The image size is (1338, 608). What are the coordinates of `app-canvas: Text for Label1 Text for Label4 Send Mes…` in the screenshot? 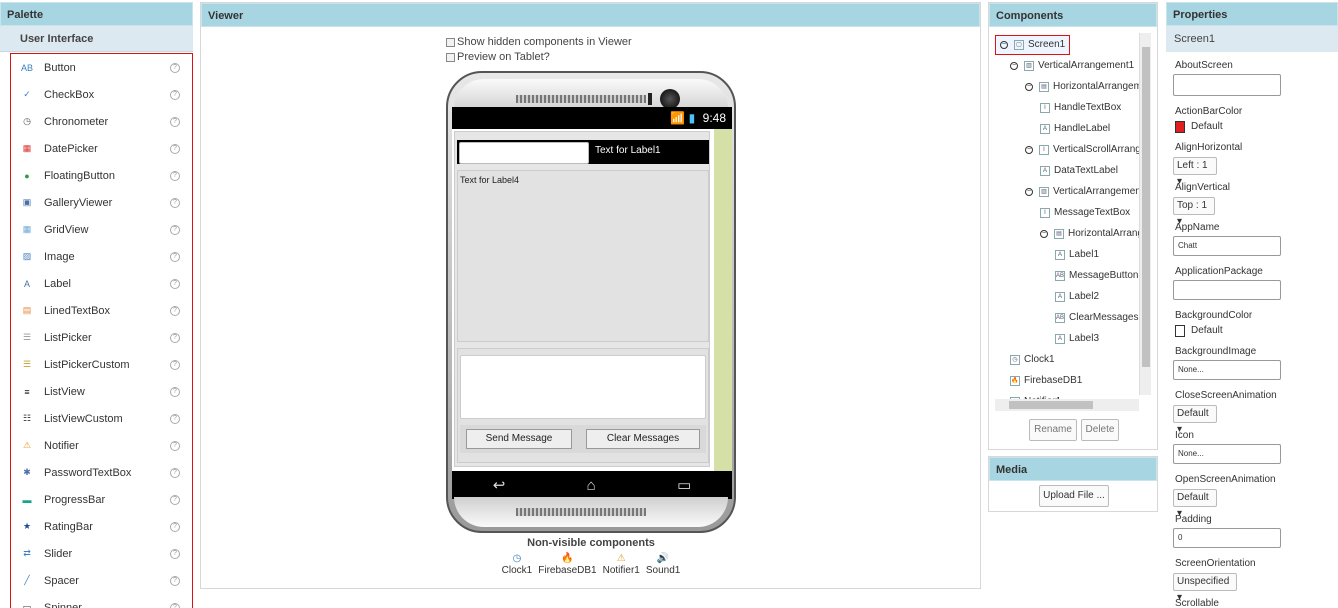 It's located at (592, 300).